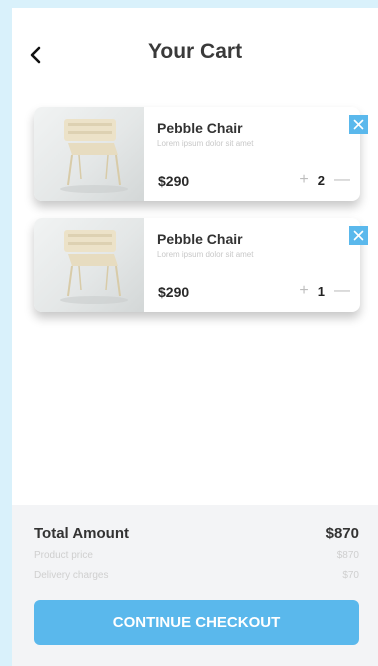  Describe the element at coordinates (321, 180) in the screenshot. I see `quantity-value: 2` at that location.